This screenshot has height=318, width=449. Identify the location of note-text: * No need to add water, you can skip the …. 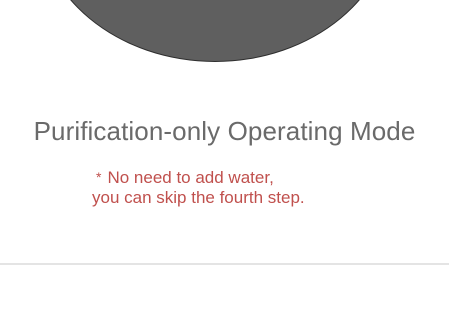
(198, 188).